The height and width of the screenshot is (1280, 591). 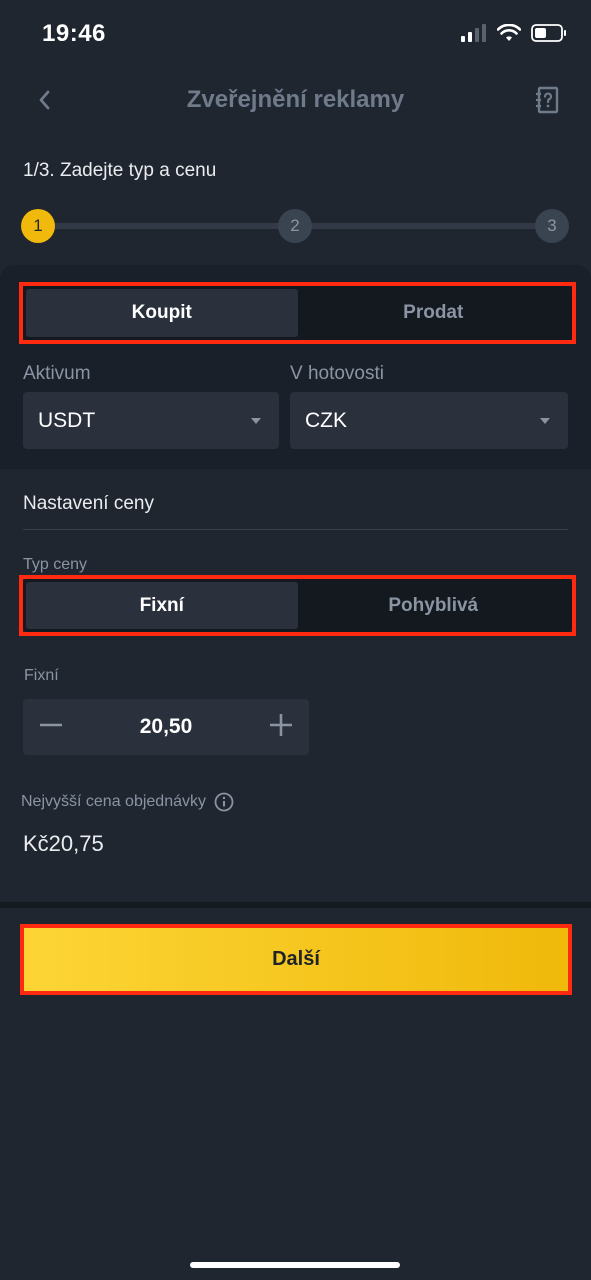 What do you see at coordinates (74, 33) in the screenshot?
I see `status-time: 19:46` at bounding box center [74, 33].